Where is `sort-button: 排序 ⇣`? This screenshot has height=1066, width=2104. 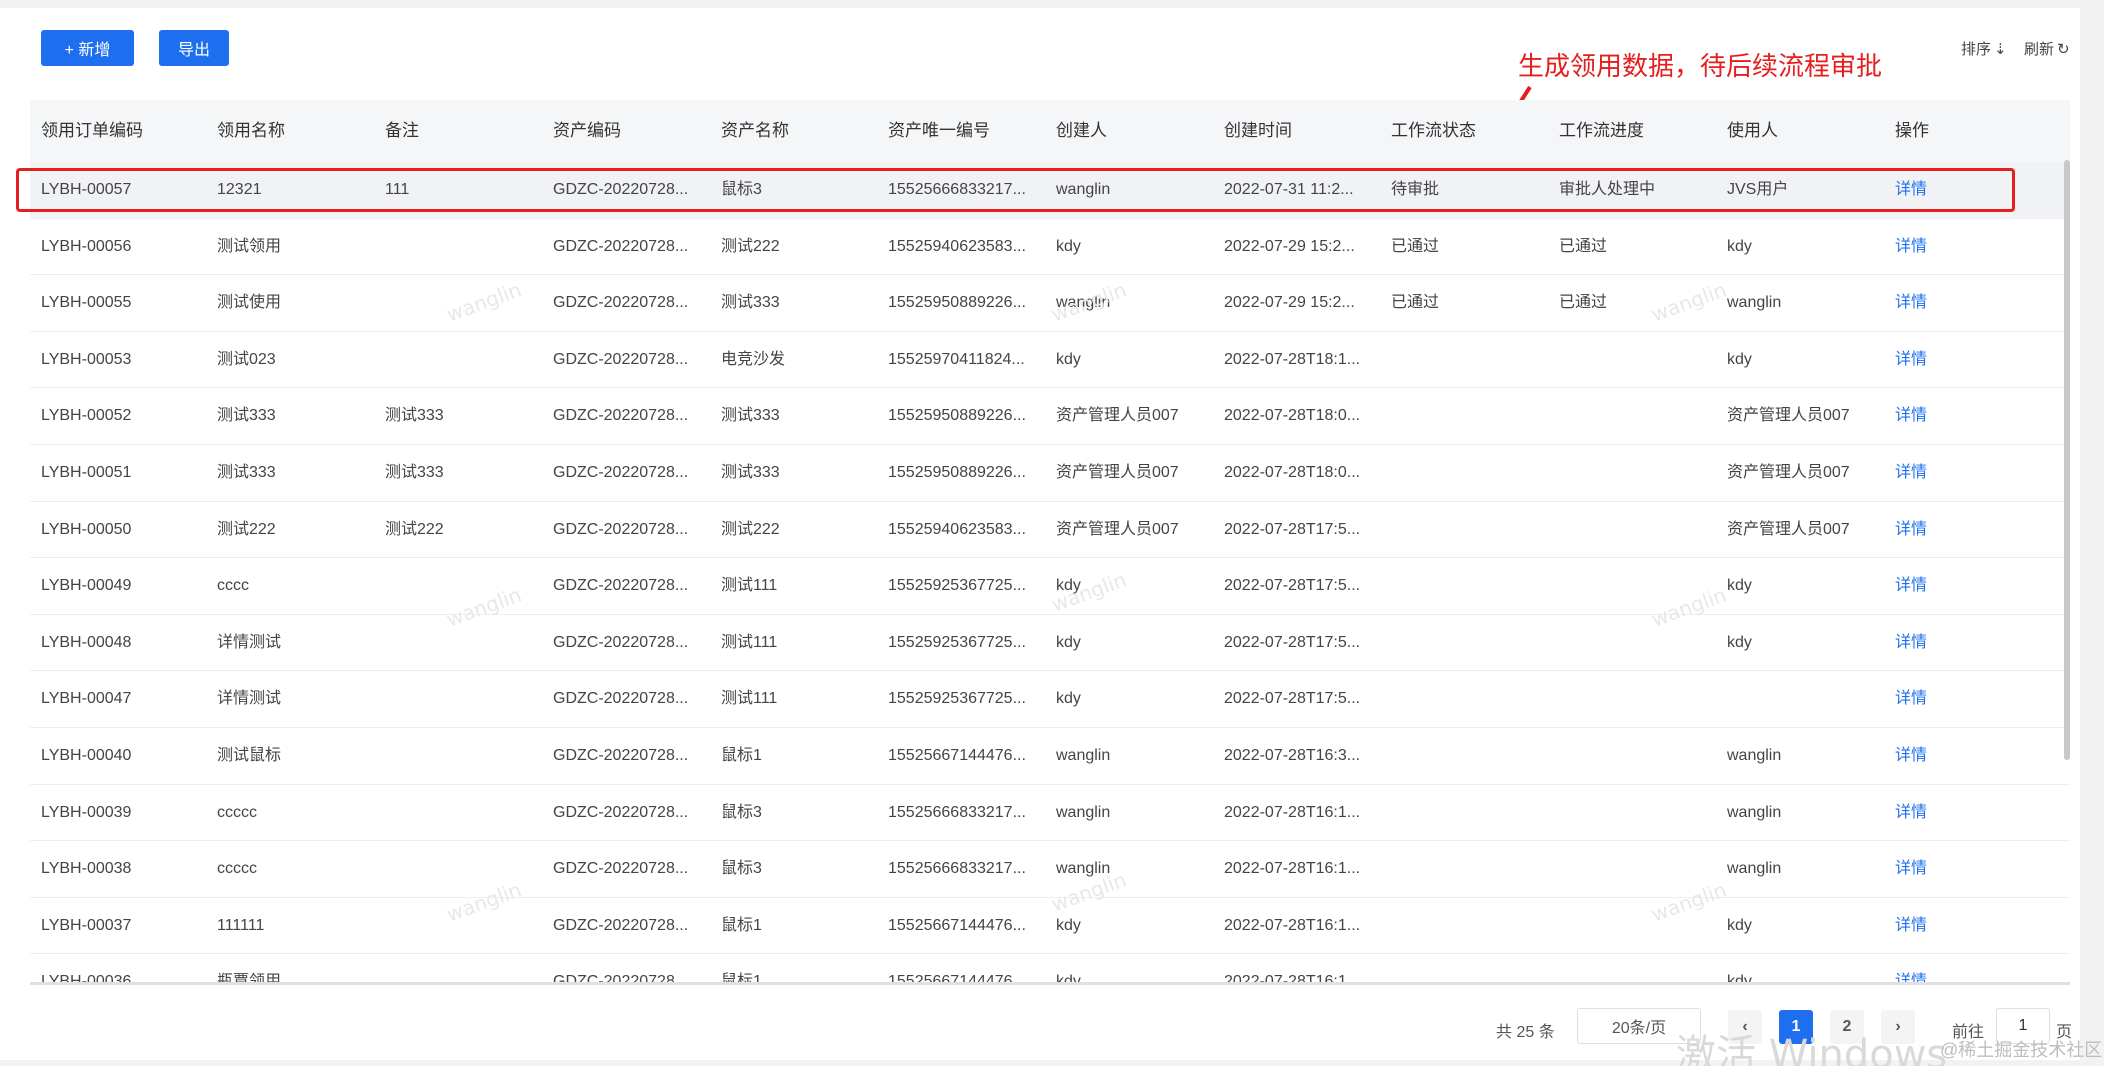 sort-button: 排序 ⇣ is located at coordinates (1984, 48).